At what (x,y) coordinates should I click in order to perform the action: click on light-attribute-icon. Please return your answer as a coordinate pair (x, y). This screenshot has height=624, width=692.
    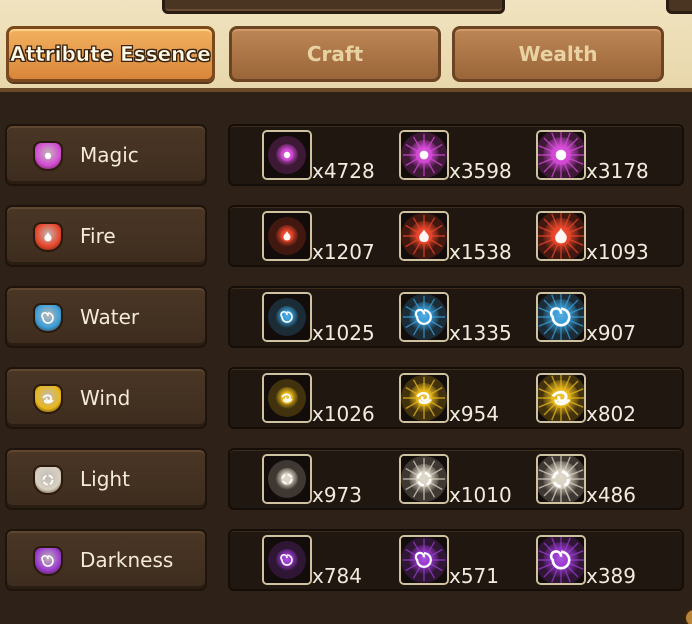
    Looking at the image, I should click on (48, 480).